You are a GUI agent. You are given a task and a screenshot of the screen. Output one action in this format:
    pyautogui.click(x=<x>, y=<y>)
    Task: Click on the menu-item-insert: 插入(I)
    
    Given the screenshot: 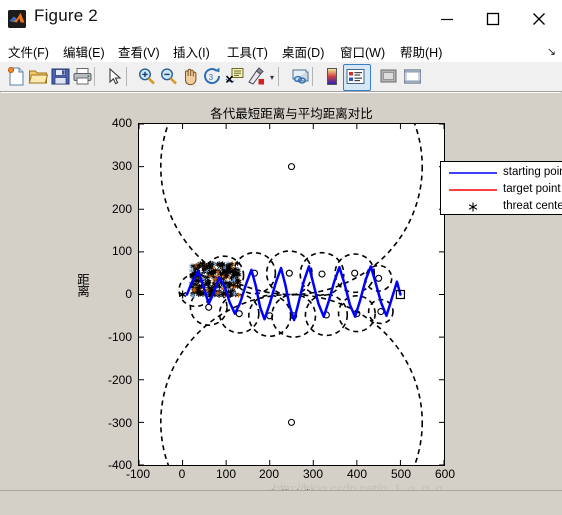 What is the action you would take?
    pyautogui.click(x=191, y=51)
    